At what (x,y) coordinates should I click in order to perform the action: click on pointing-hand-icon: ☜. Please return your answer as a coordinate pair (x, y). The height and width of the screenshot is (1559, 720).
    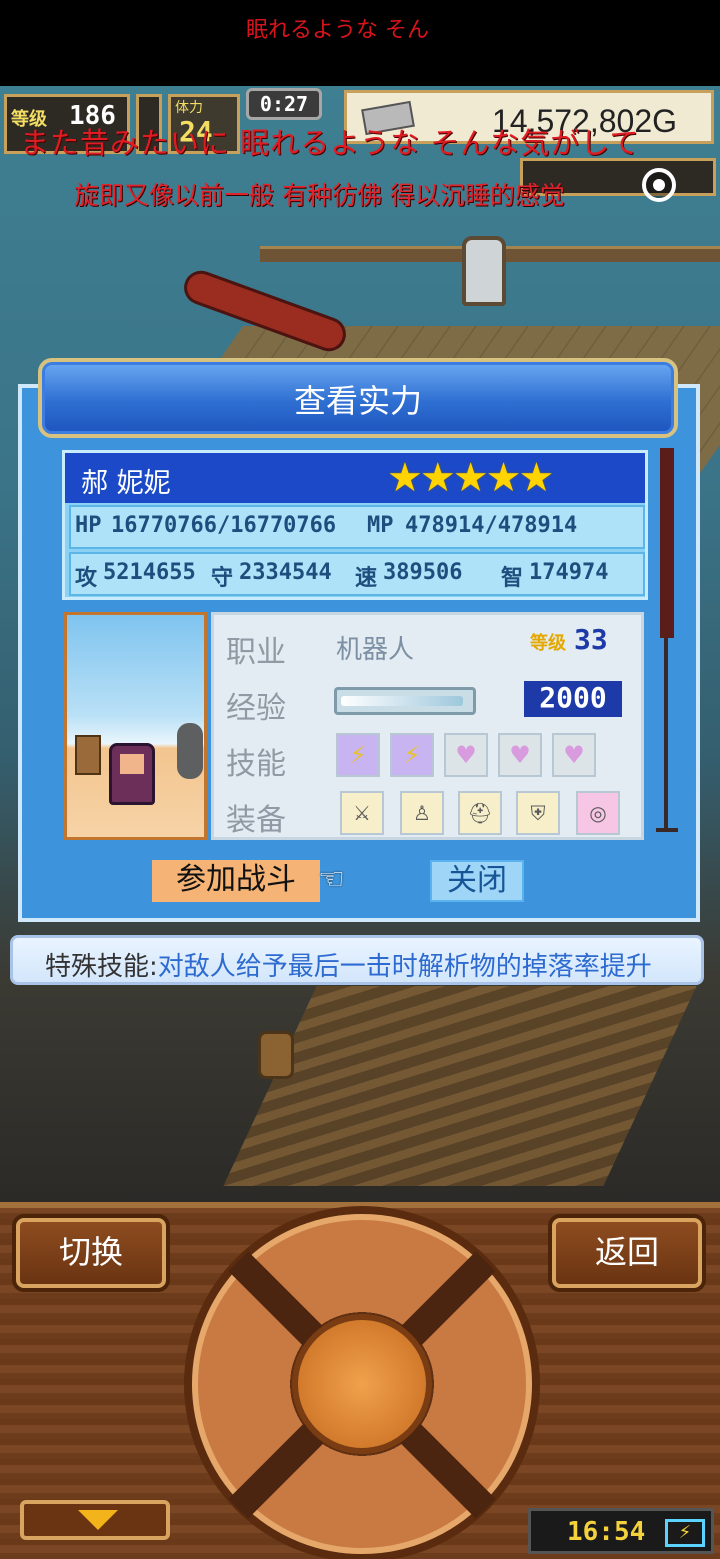
    Looking at the image, I should click on (331, 879).